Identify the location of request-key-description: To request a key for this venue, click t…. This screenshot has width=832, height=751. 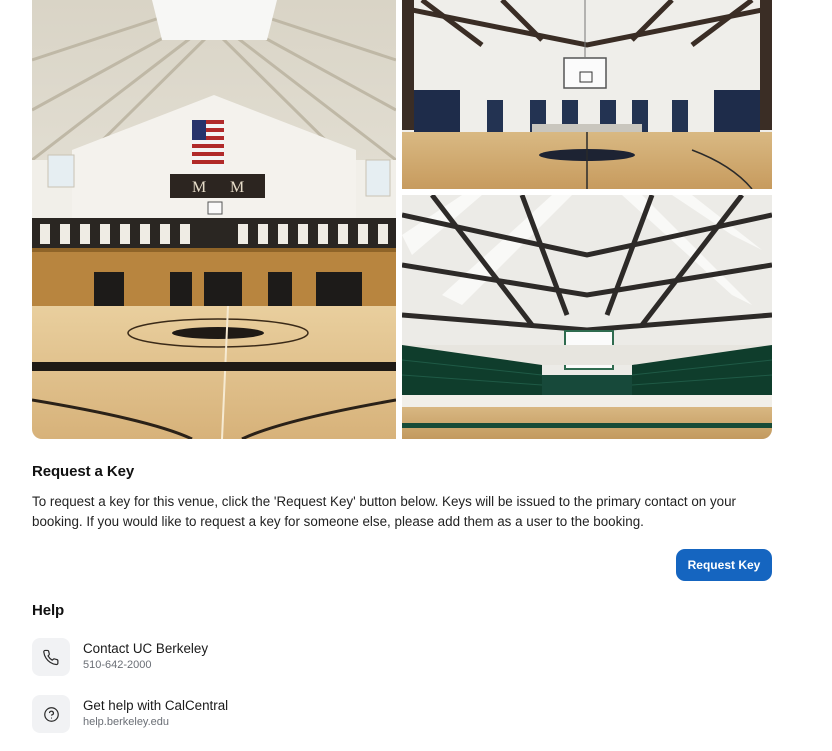
(384, 511).